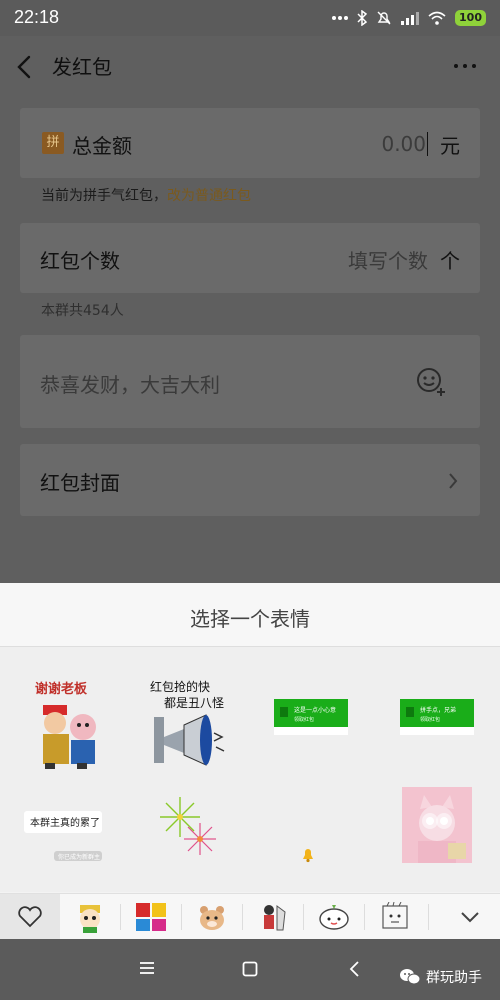  What do you see at coordinates (470, 18) in the screenshot?
I see `battery-icon: 100` at bounding box center [470, 18].